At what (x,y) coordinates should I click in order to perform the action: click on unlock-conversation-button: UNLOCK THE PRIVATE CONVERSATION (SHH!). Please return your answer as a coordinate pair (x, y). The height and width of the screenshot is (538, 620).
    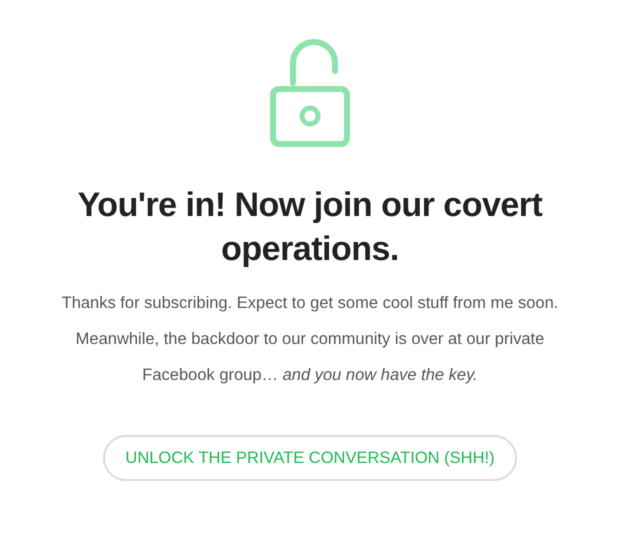
    Looking at the image, I should click on (310, 458).